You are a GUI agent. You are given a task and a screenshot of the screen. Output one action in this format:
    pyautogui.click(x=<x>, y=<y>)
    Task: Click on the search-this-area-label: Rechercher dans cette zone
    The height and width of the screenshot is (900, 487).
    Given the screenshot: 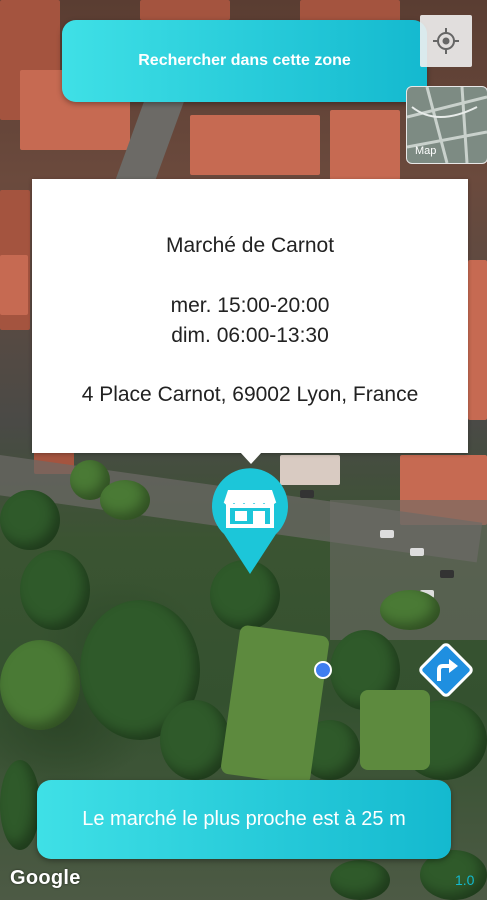 What is the action you would take?
    pyautogui.click(x=244, y=60)
    